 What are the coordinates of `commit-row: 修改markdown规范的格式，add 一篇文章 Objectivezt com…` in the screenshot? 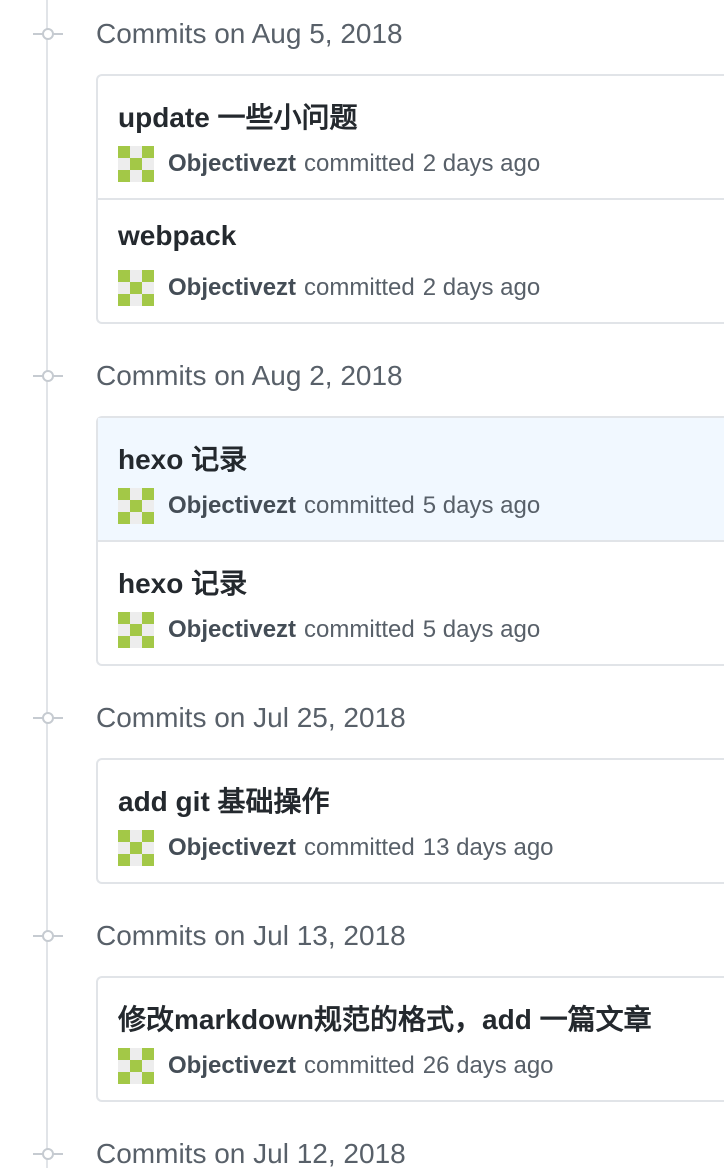 It's located at (411, 1039).